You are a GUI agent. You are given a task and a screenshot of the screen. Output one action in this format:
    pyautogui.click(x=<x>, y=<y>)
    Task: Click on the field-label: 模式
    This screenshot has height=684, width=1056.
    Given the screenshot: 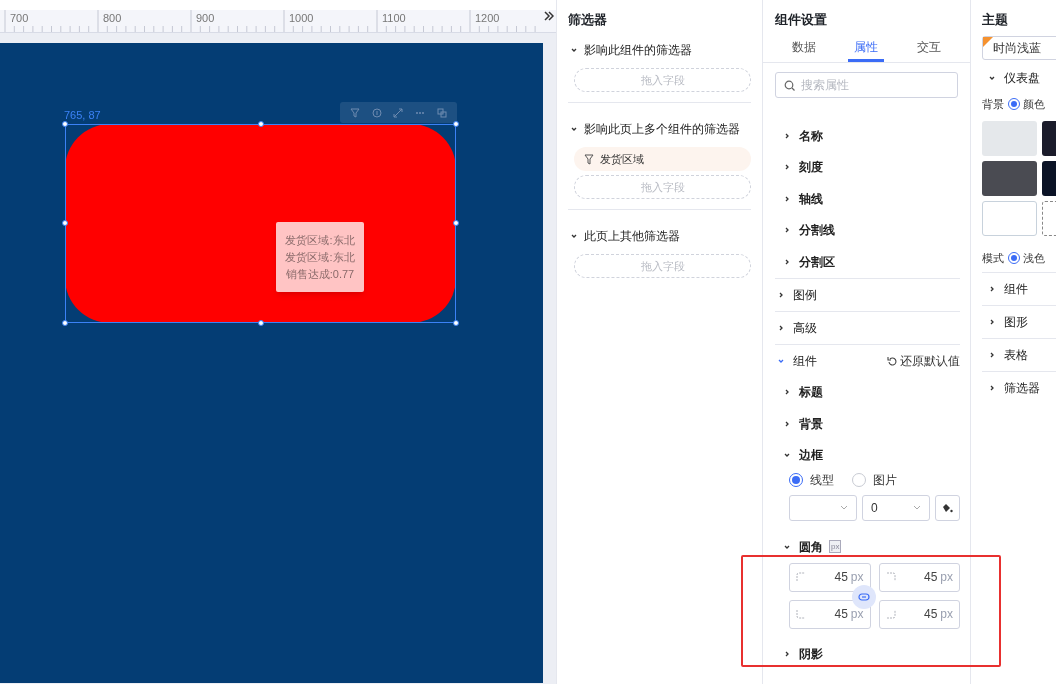 What is the action you would take?
    pyautogui.click(x=993, y=258)
    